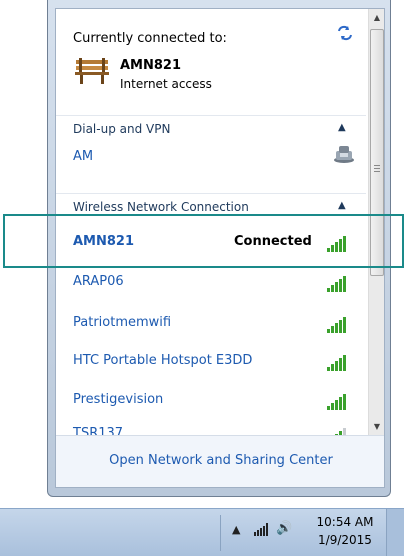 This screenshot has width=404, height=556. Describe the element at coordinates (203, 241) in the screenshot. I see `selected-network-highlight` at that location.